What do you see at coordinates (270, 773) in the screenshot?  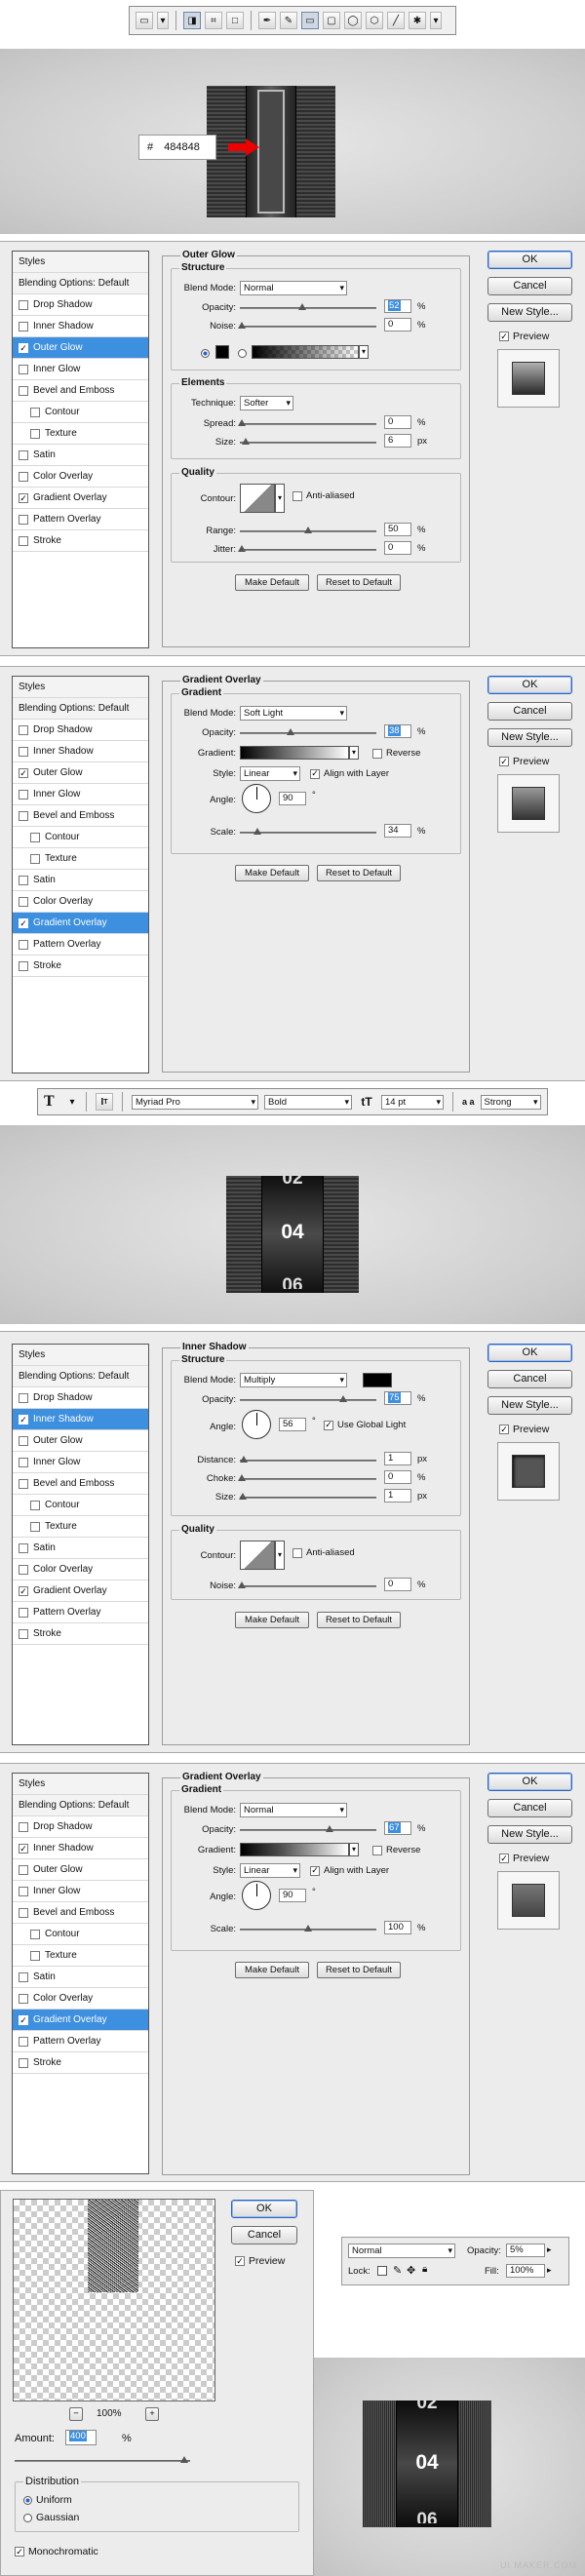 I see `style-select: Linear` at bounding box center [270, 773].